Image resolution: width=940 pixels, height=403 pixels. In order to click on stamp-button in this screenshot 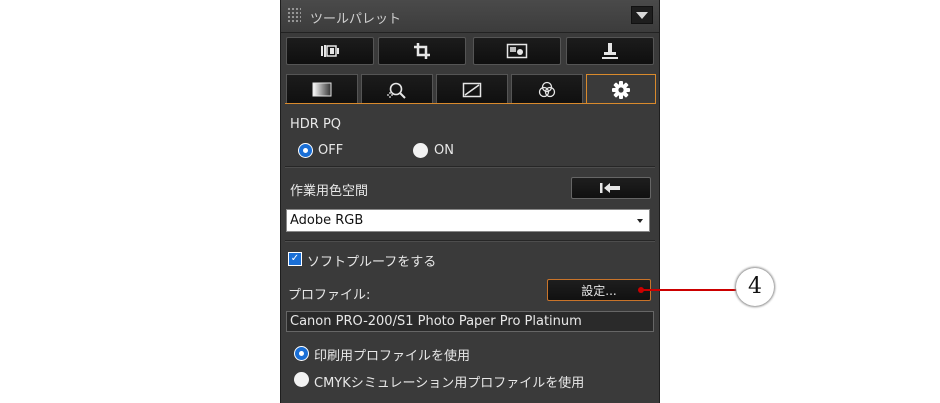, I will do `click(610, 51)`.